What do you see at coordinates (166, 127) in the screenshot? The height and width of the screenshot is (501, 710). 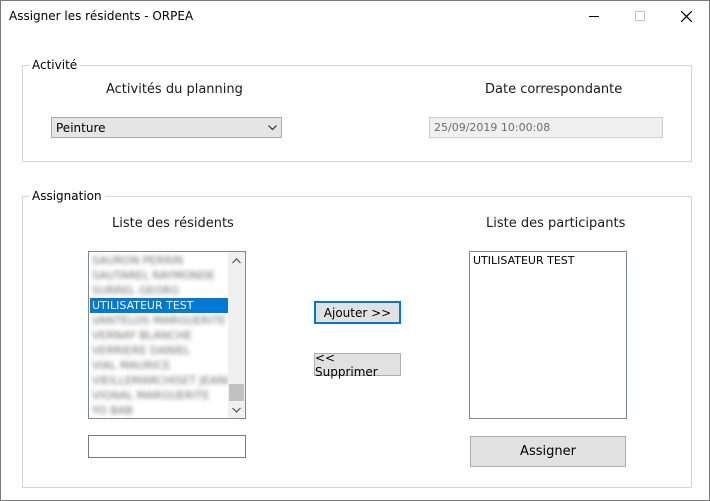 I see `planning-activity-select: Peinture` at bounding box center [166, 127].